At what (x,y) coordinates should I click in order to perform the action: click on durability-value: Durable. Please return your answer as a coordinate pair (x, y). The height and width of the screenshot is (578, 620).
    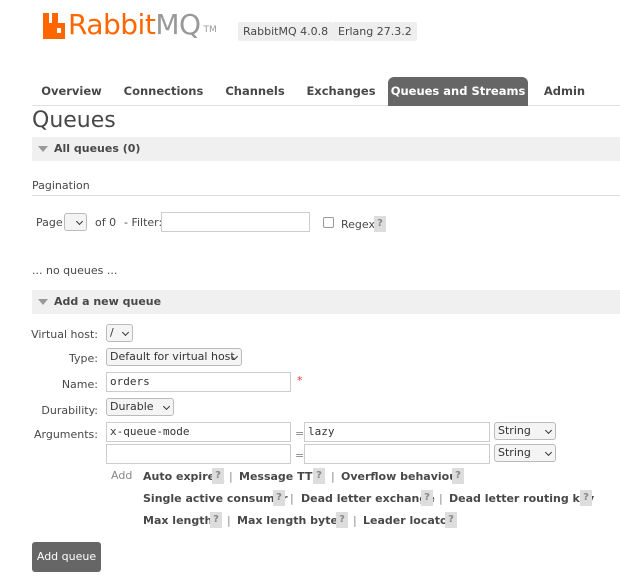
    Looking at the image, I should click on (132, 406).